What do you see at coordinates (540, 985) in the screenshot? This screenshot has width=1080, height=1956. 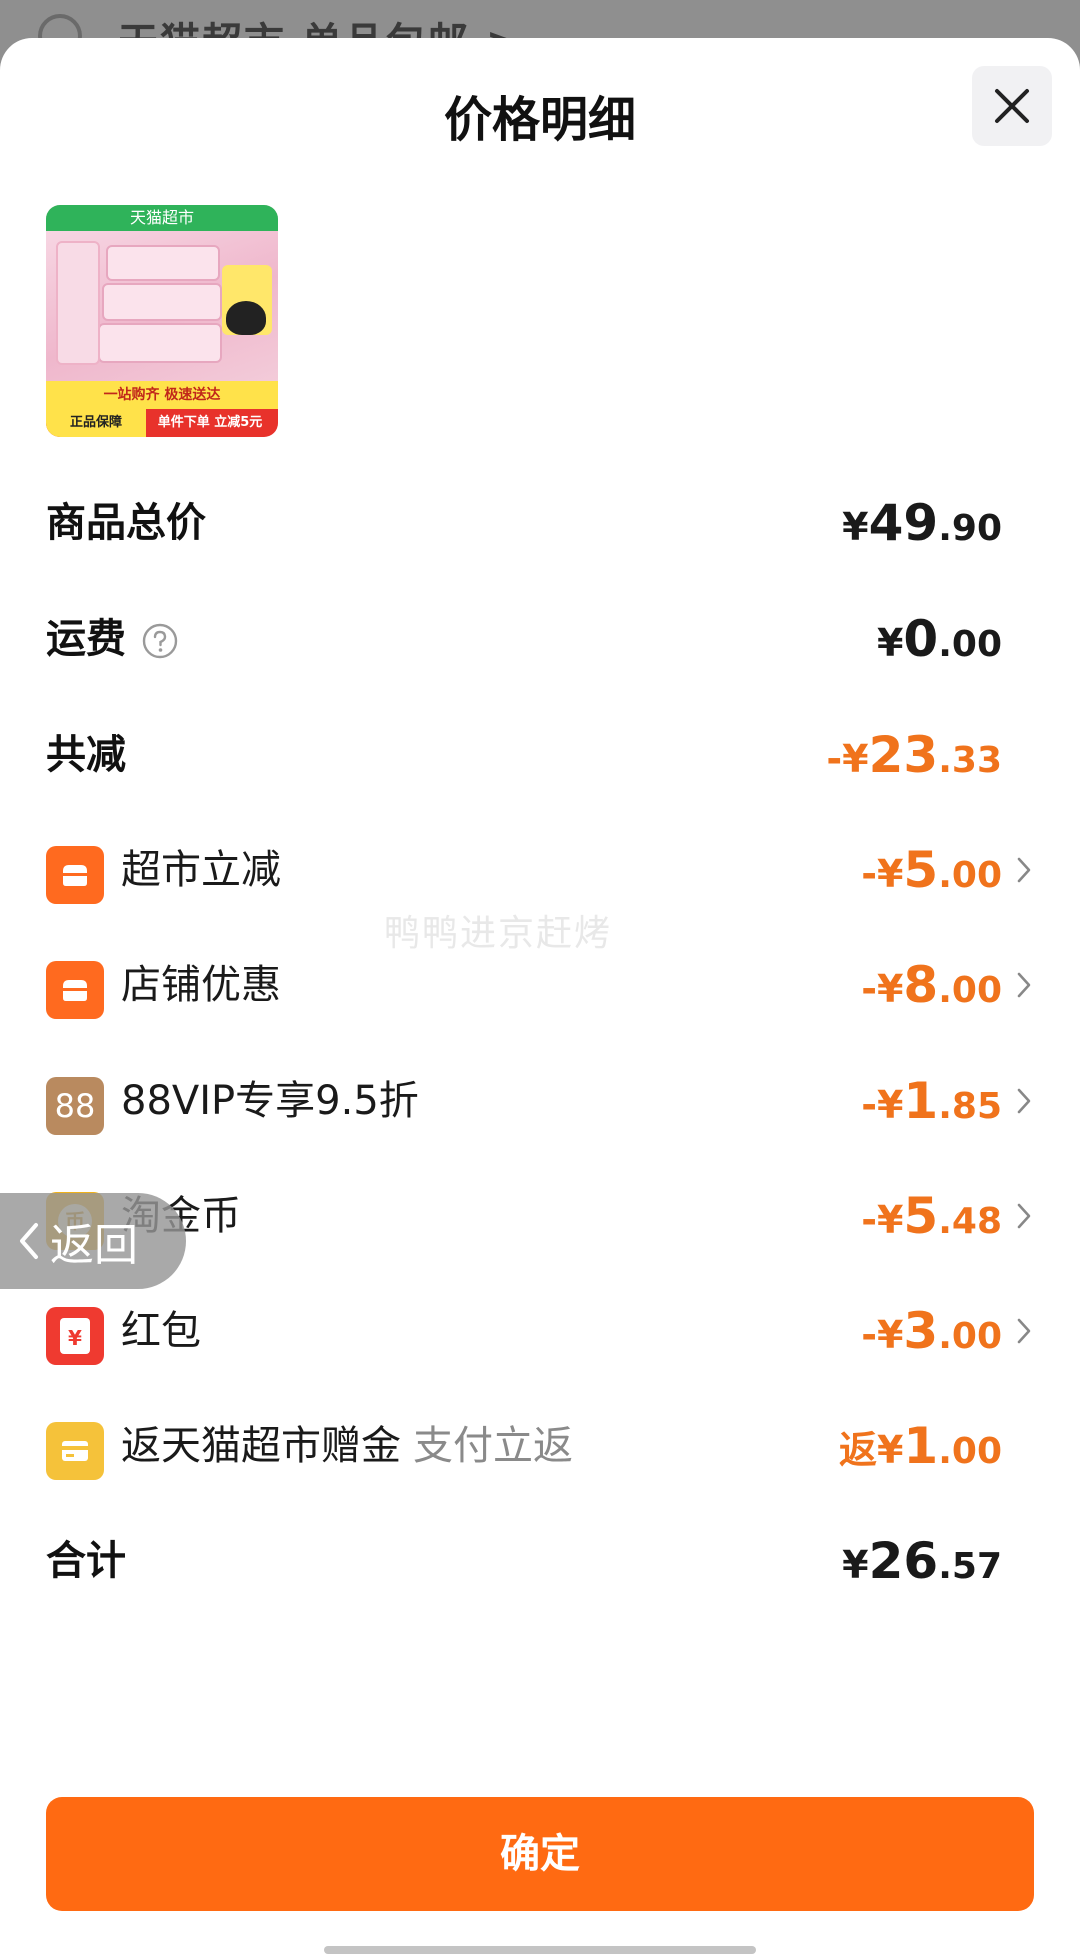 I see `store-discount-row: 店铺优惠 -¥8.00` at bounding box center [540, 985].